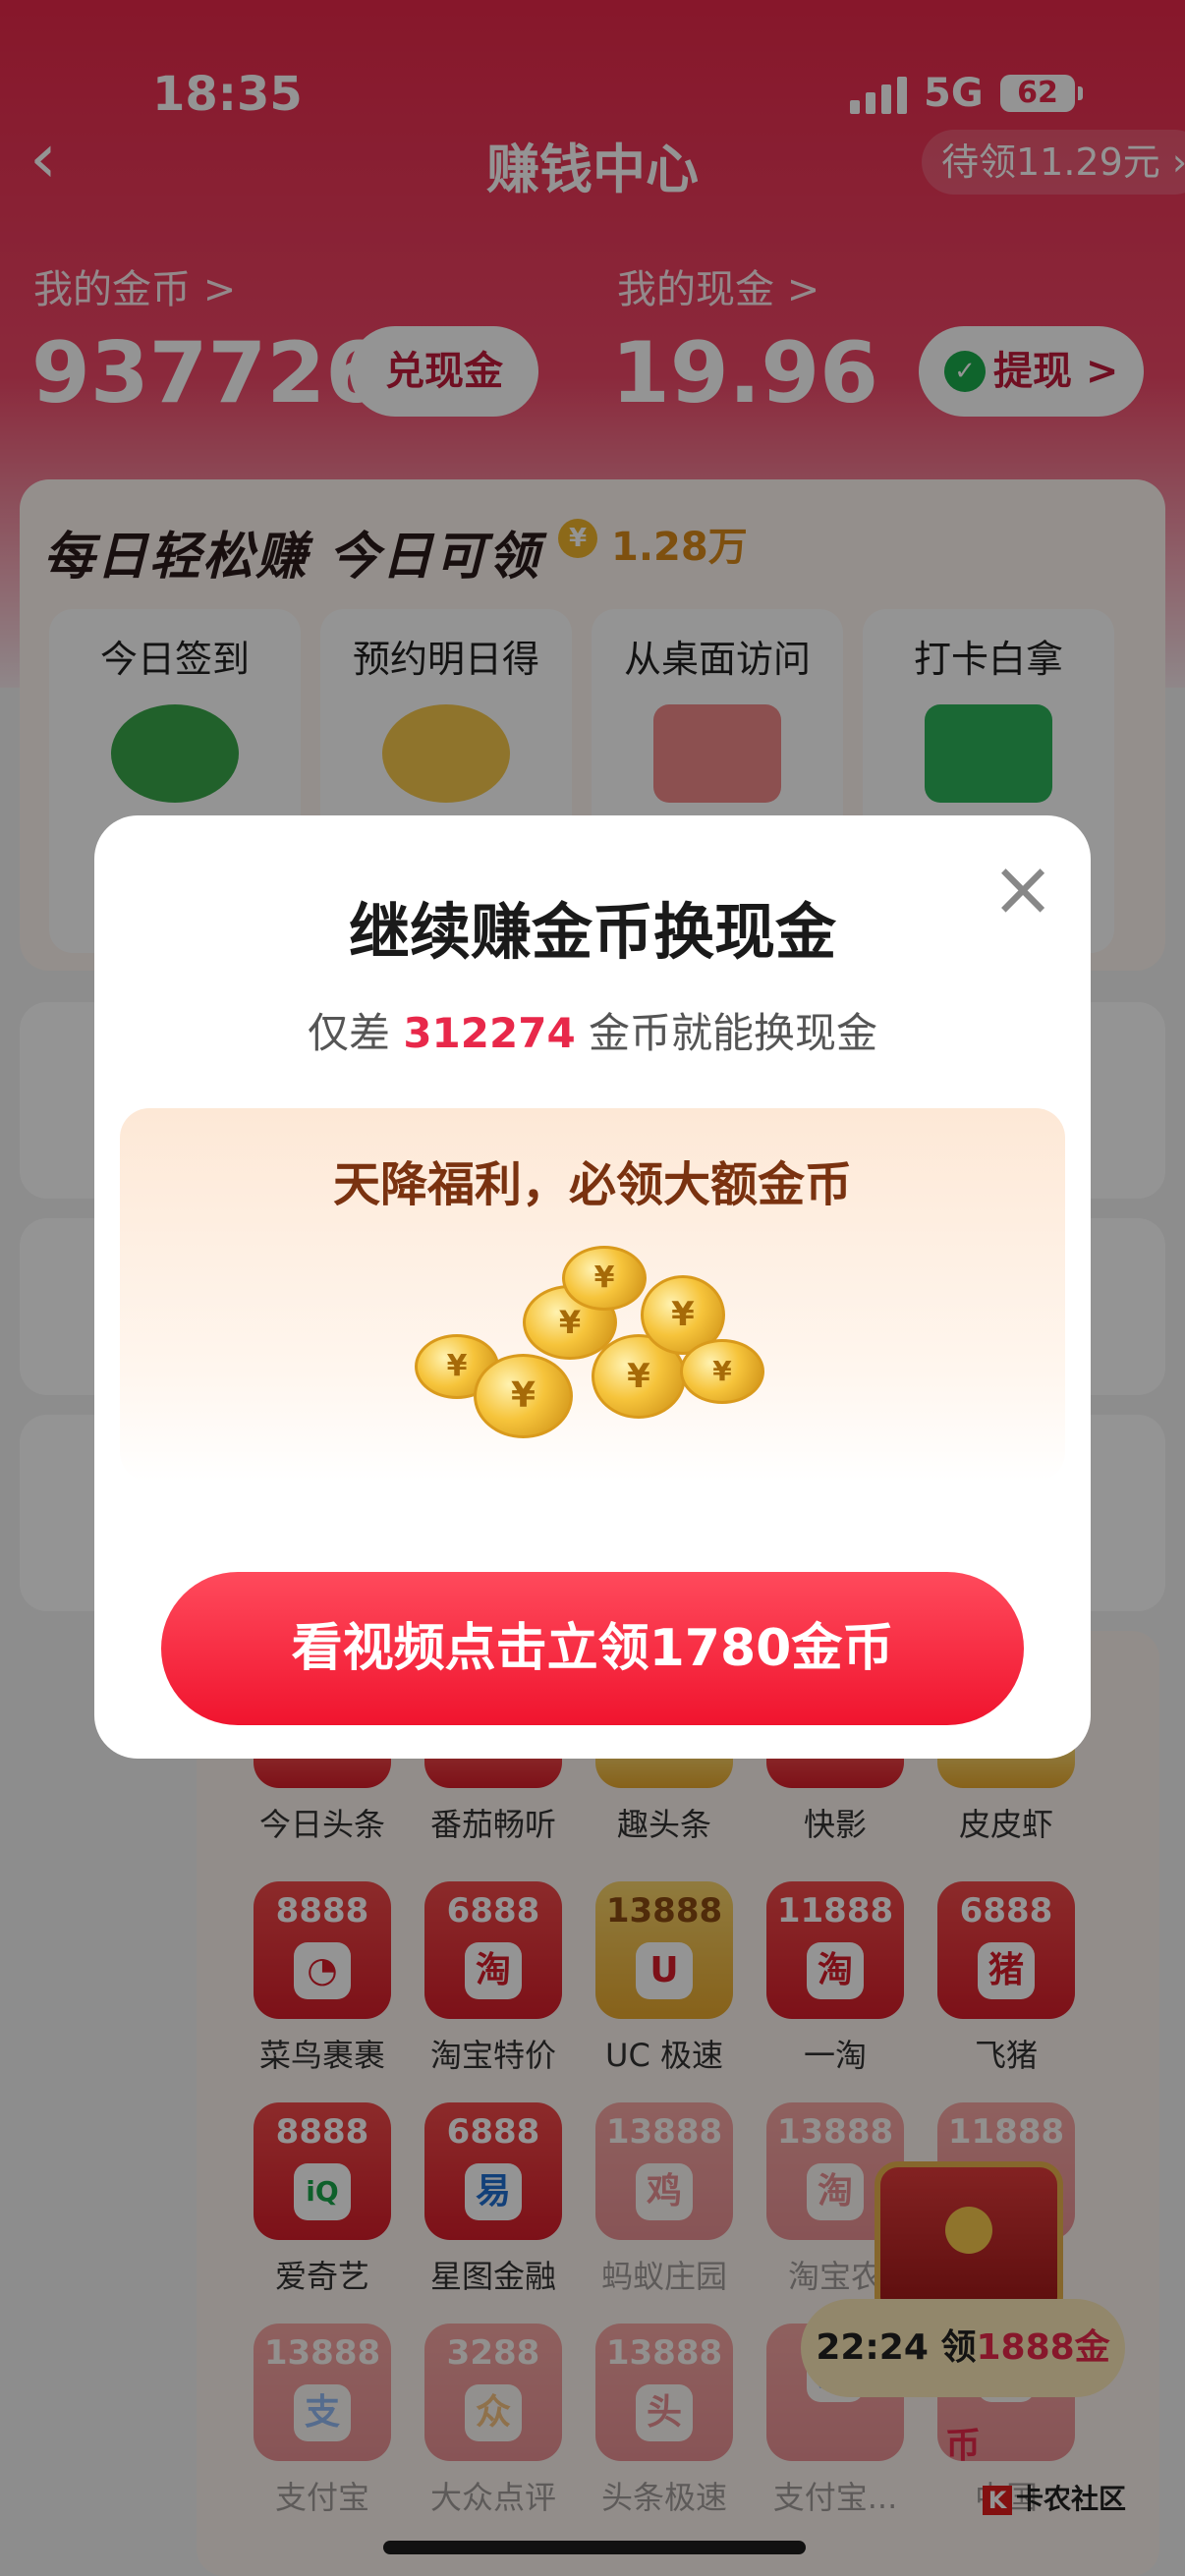 This screenshot has height=2576, width=1185. What do you see at coordinates (592, 932) in the screenshot?
I see `modal-title: 继续赚金币换现金` at bounding box center [592, 932].